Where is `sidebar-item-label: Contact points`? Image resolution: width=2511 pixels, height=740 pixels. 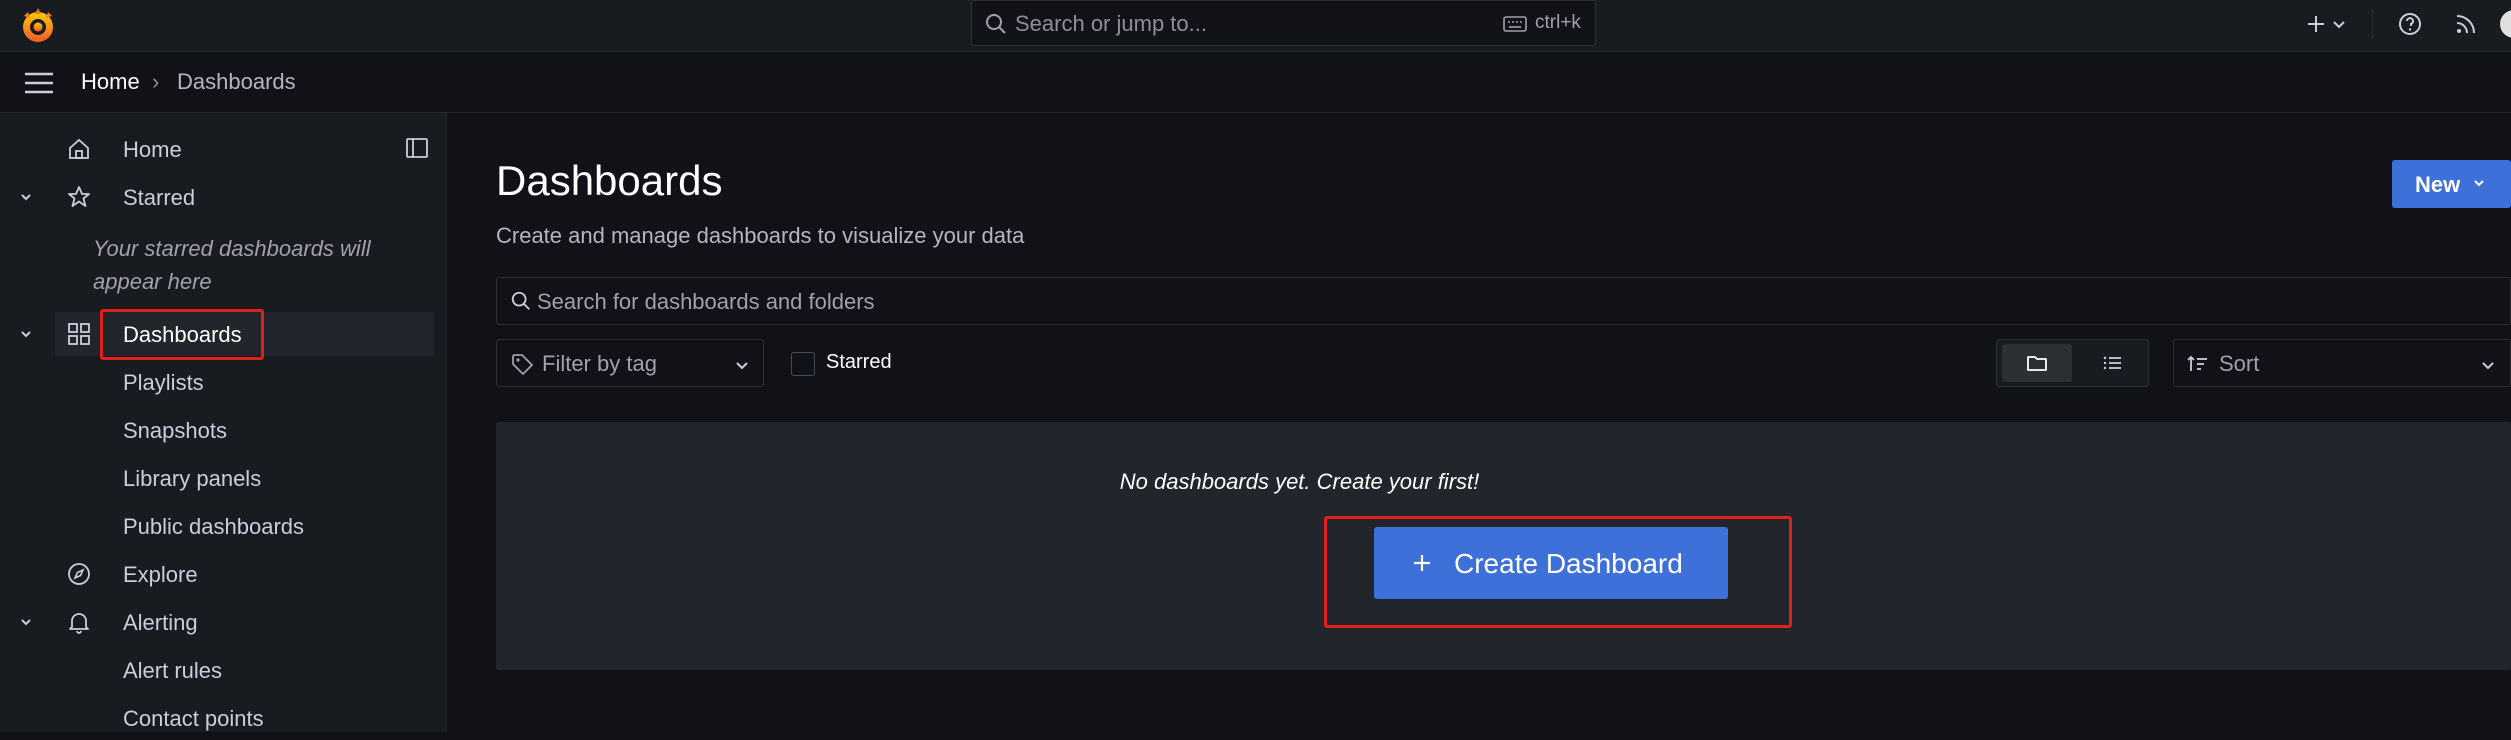 sidebar-item-label: Contact points is located at coordinates (193, 718).